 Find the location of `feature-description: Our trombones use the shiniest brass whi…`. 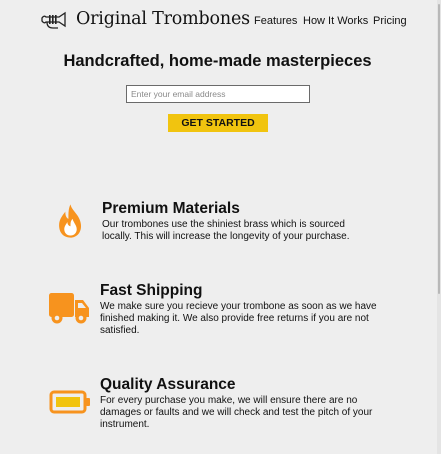

feature-description: Our trombones use the shiniest brass whi… is located at coordinates (226, 230).